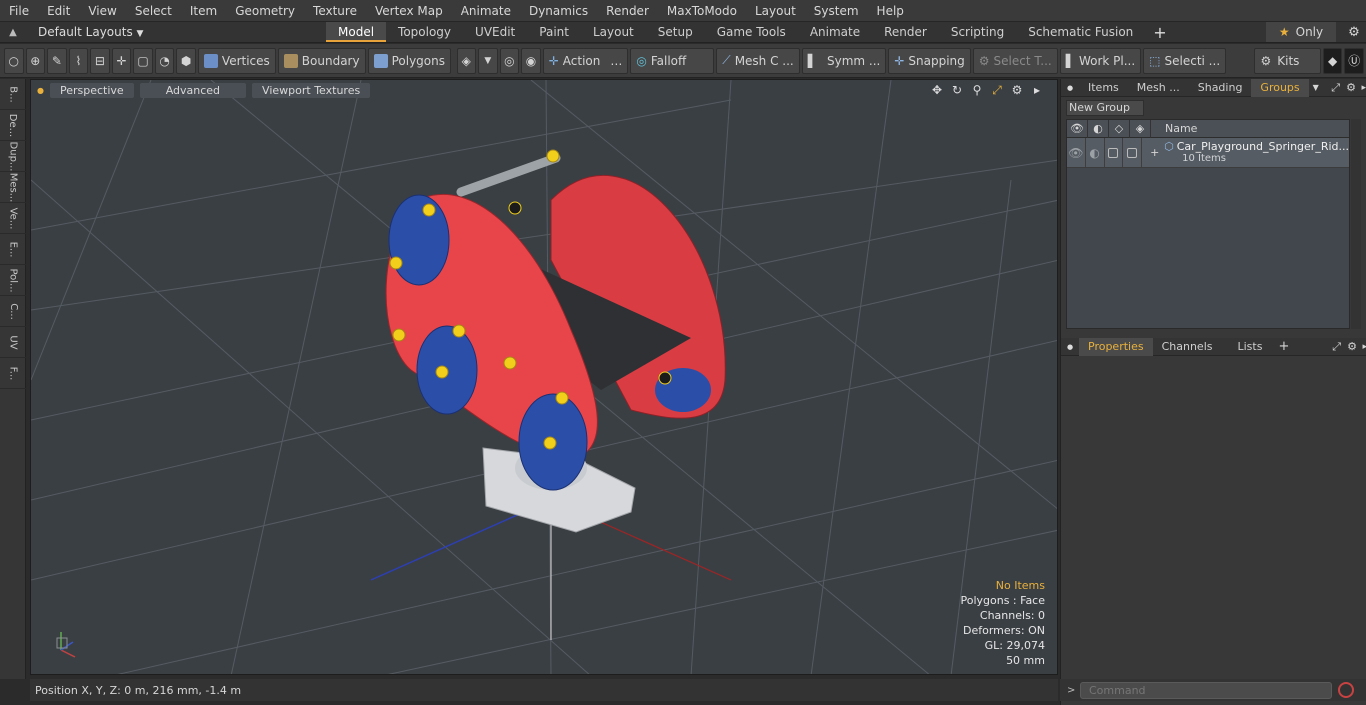 This screenshot has height=705, width=1366. Describe the element at coordinates (1017, 90) in the screenshot. I see `viewport-settings-icon: ⚙` at that location.